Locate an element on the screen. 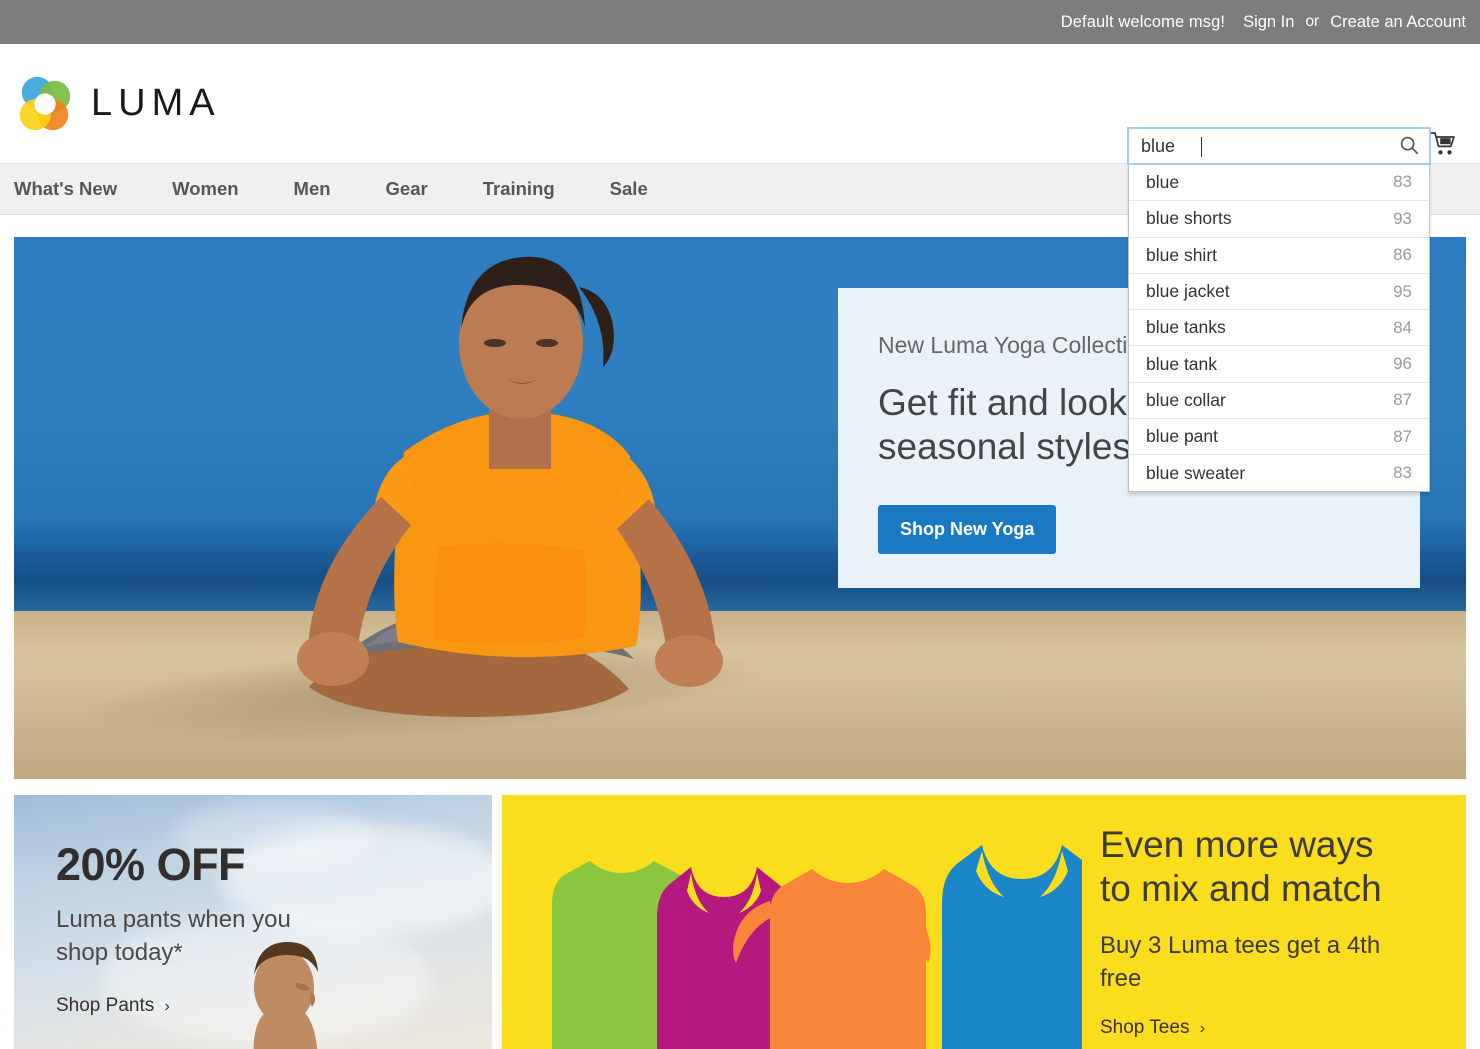 This screenshot has height=1049, width=1480. nav-item-women: Women is located at coordinates (205, 189).